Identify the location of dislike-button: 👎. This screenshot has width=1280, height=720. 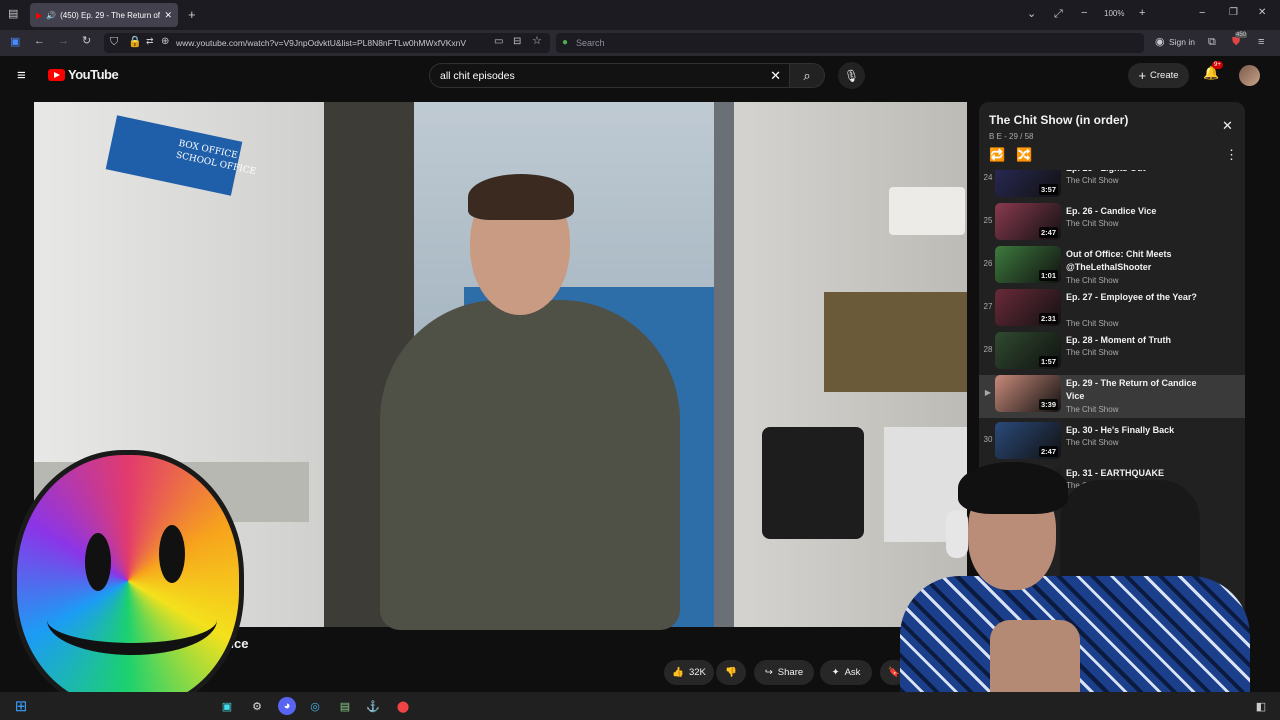
(731, 672).